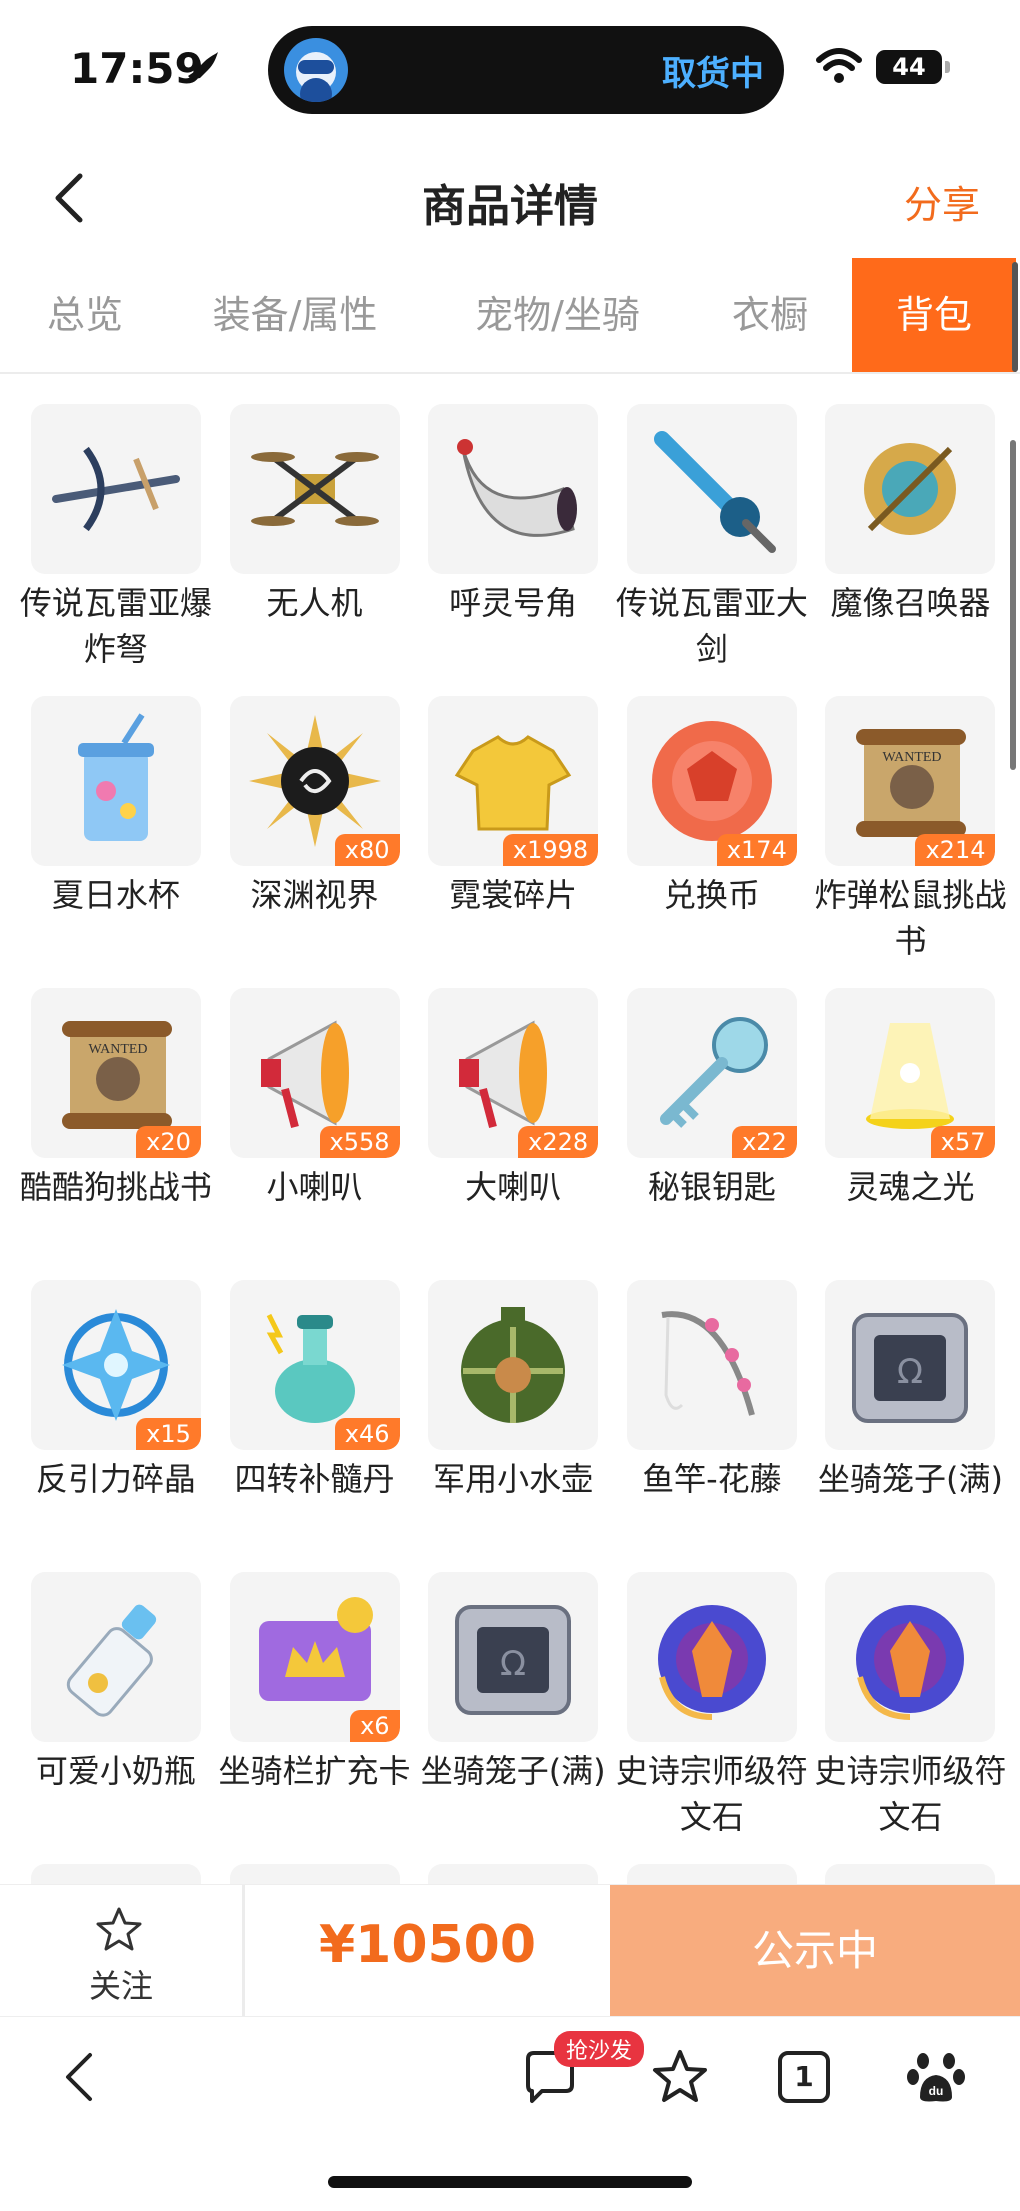  I want to click on item-count-badge: x228, so click(558, 1142).